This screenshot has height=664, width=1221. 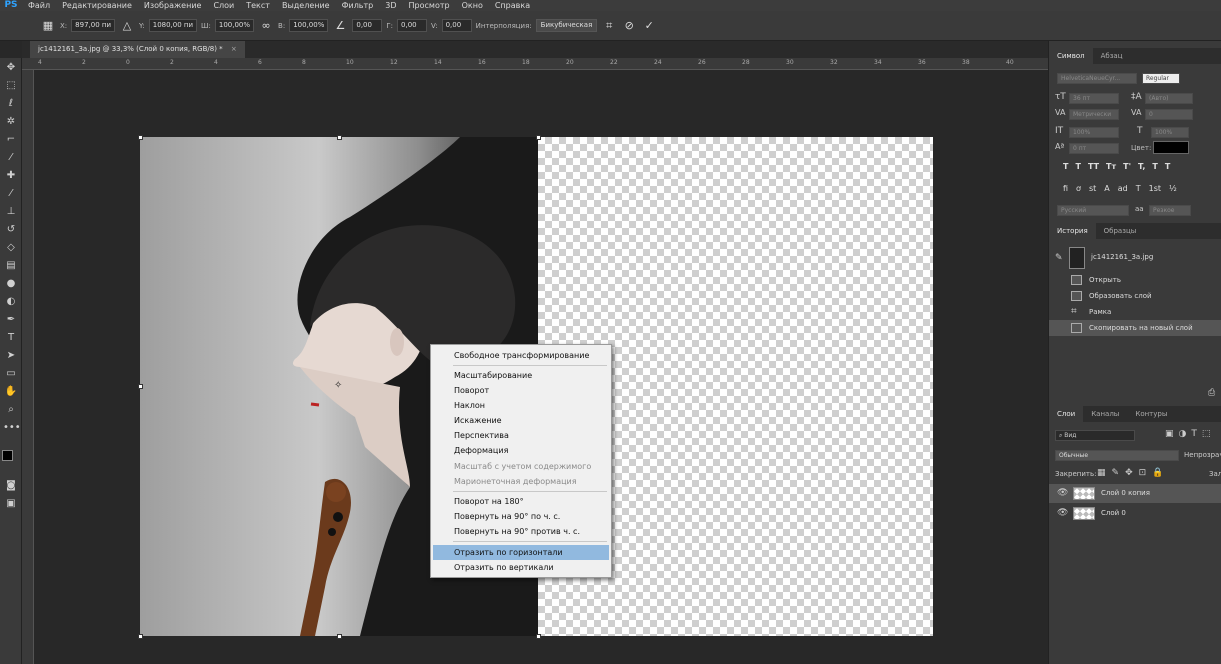 I want to click on context-menu-item: Масштабирование, so click(x=521, y=375).